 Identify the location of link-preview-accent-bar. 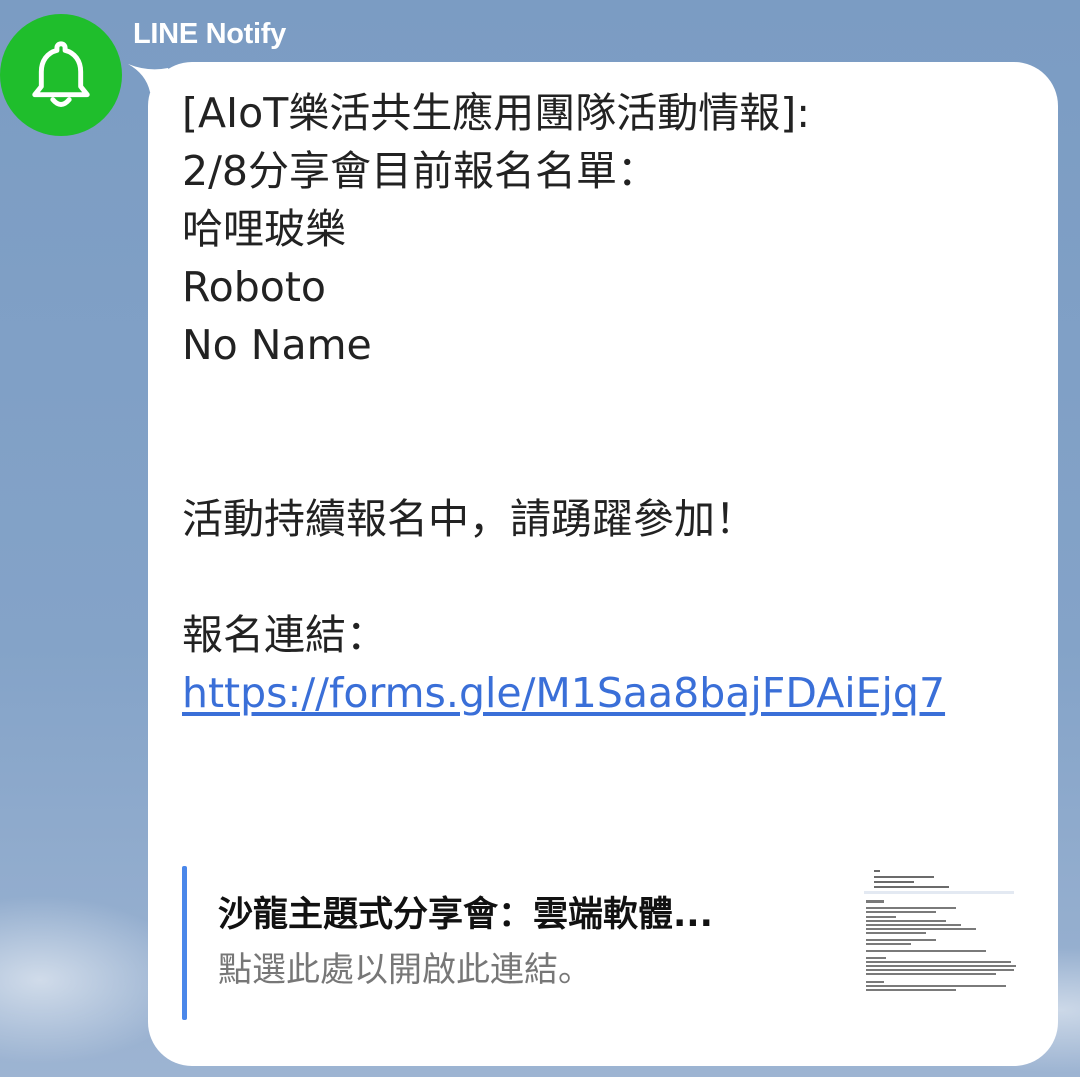
(184, 943).